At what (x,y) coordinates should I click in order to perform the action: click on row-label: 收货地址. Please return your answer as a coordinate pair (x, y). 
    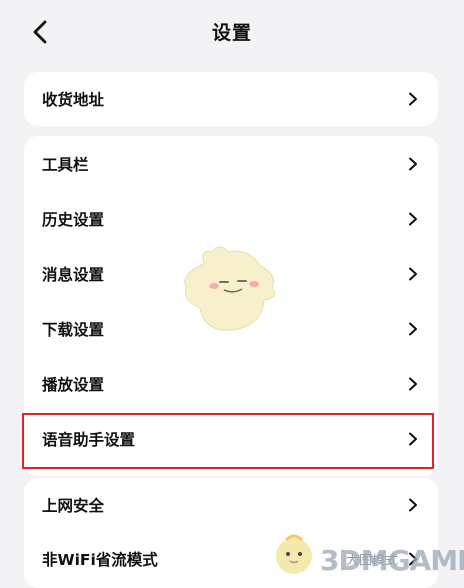
    Looking at the image, I should click on (73, 100).